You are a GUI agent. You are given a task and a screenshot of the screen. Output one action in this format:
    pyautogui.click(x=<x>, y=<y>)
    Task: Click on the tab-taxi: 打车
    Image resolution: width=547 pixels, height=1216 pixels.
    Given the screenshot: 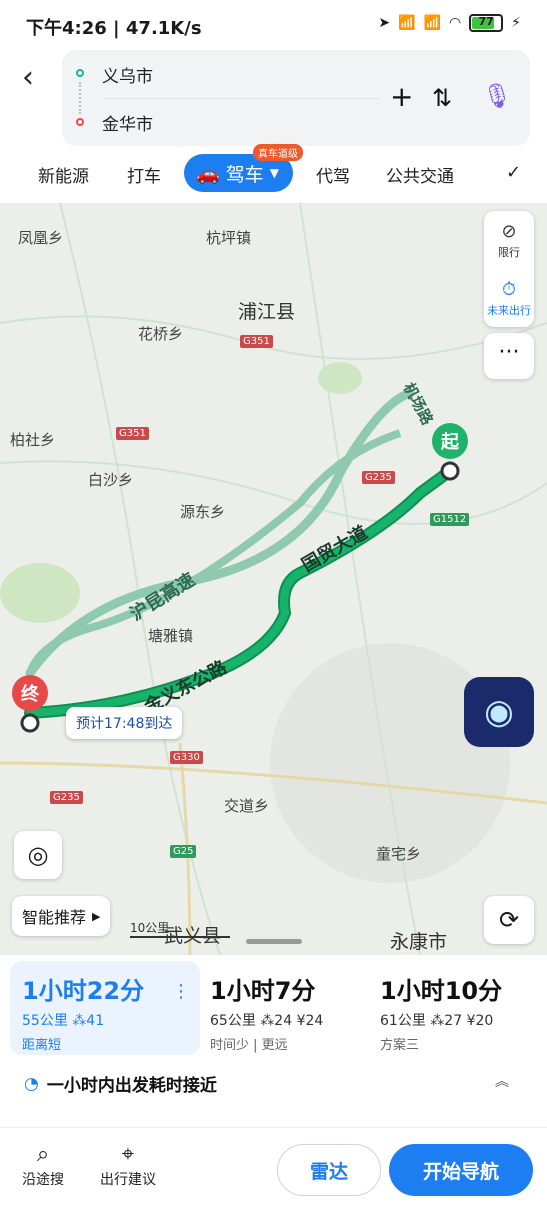 What is the action you would take?
    pyautogui.click(x=144, y=174)
    